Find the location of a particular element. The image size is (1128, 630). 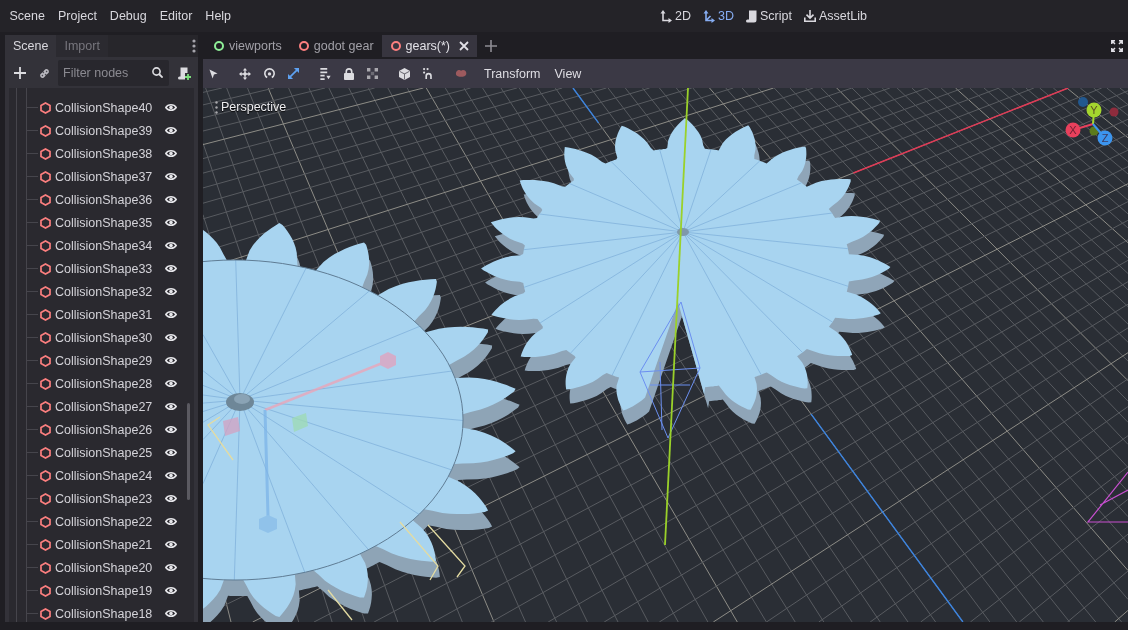

node-label: CollisionShape26 is located at coordinates (108, 429).